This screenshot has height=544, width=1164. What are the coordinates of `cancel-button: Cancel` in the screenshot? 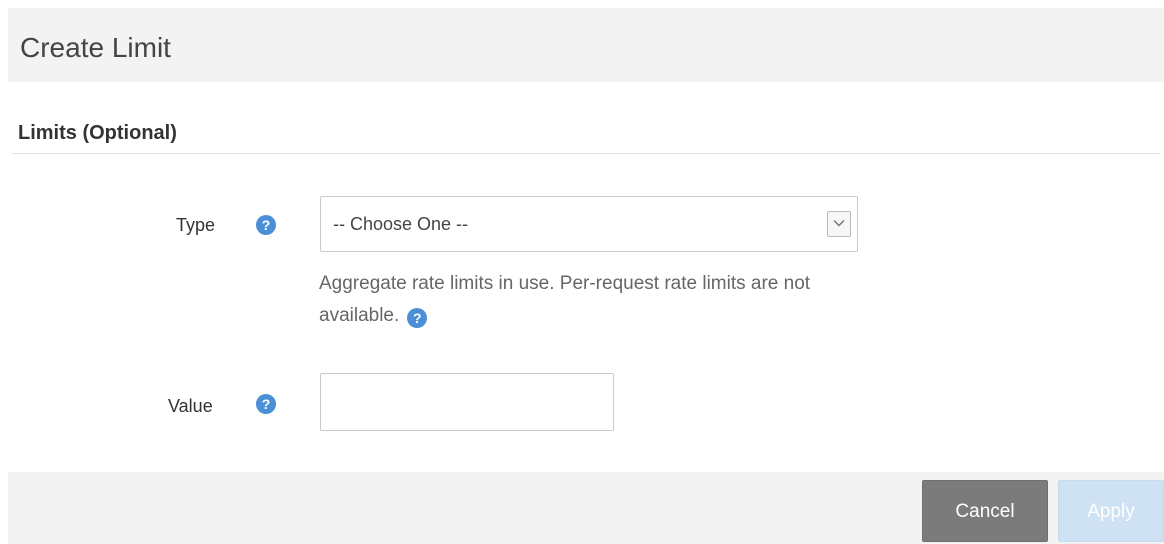 It's located at (985, 511).